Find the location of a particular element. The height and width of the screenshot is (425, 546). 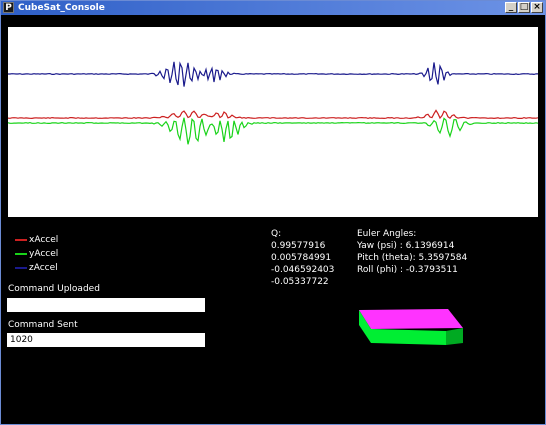

cube-right-face is located at coordinates (454, 336).